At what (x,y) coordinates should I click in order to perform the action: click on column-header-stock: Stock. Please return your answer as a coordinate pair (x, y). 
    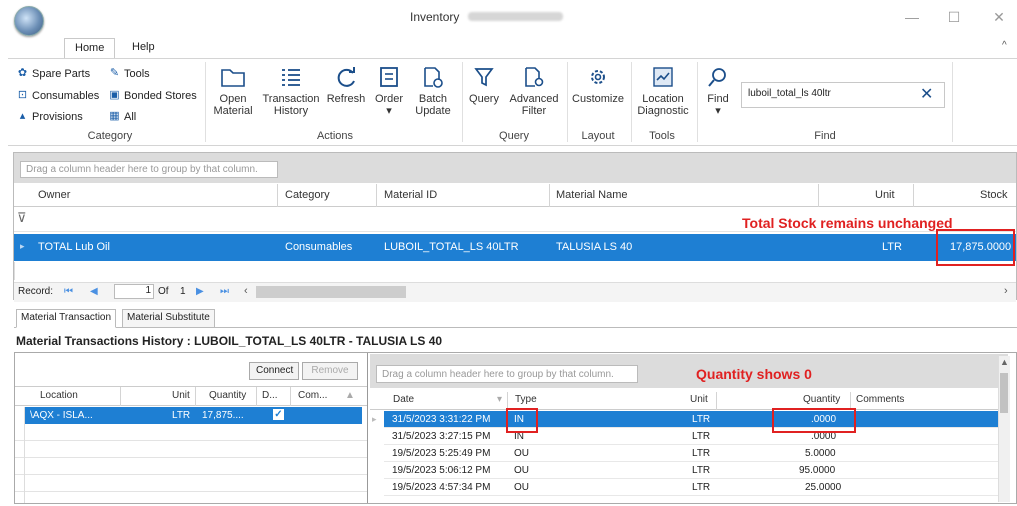
    Looking at the image, I should click on (994, 195).